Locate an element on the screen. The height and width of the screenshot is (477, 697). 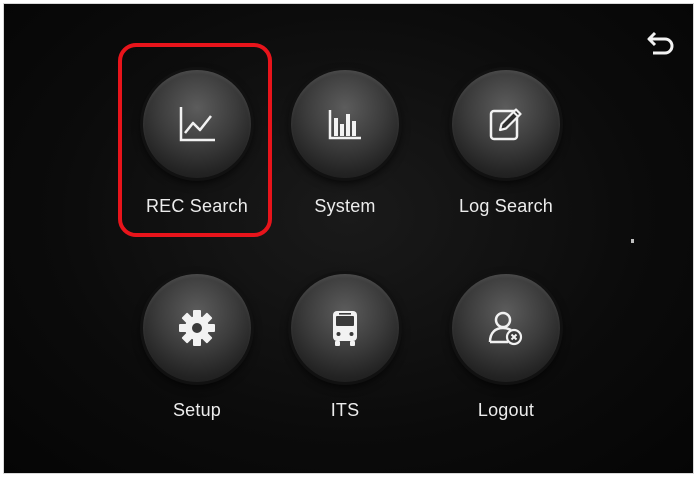
bus-icon is located at coordinates (345, 328).